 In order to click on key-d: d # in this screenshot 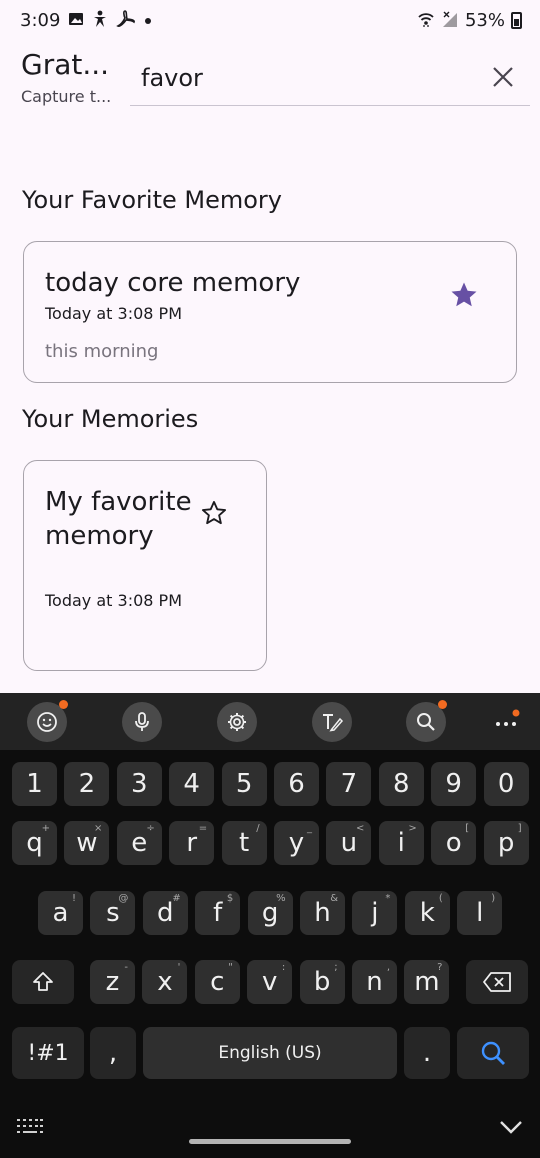, I will do `click(165, 913)`.